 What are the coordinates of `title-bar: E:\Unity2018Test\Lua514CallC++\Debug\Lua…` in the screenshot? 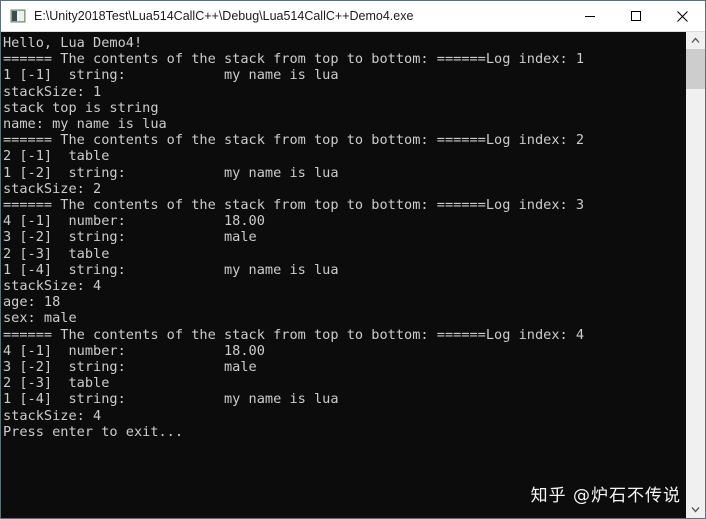 It's located at (353, 16).